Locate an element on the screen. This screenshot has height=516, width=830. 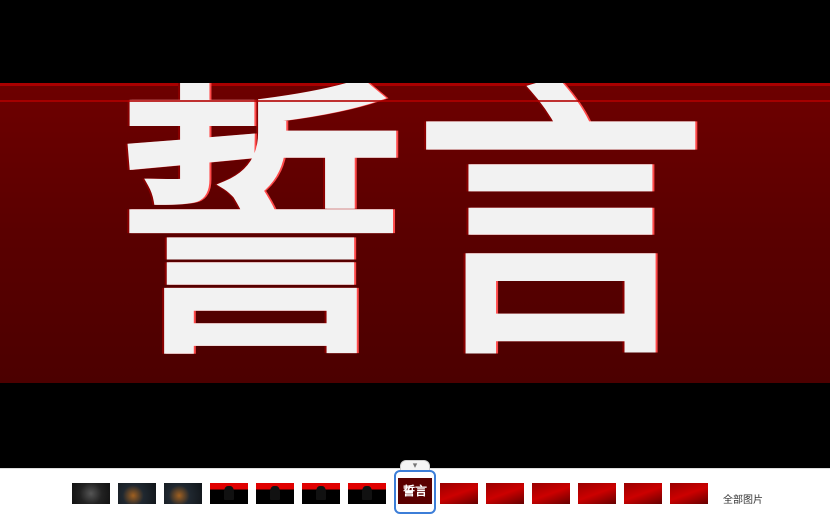
thumbnail-8-active: 誓言 is located at coordinates (415, 492).